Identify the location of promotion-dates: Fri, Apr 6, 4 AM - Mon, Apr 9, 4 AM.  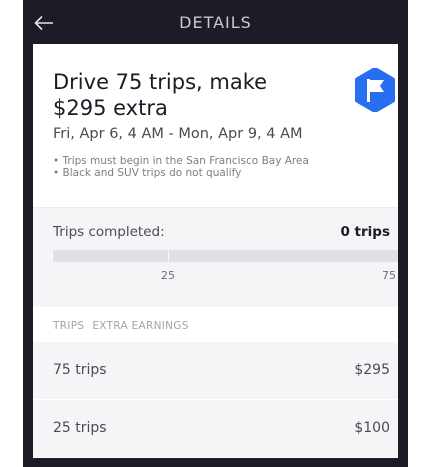
(178, 134).